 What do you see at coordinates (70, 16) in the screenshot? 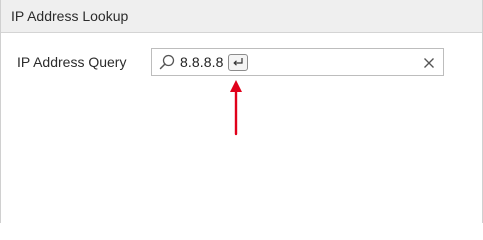
I see `window-title: IP Address Lookup` at bounding box center [70, 16].